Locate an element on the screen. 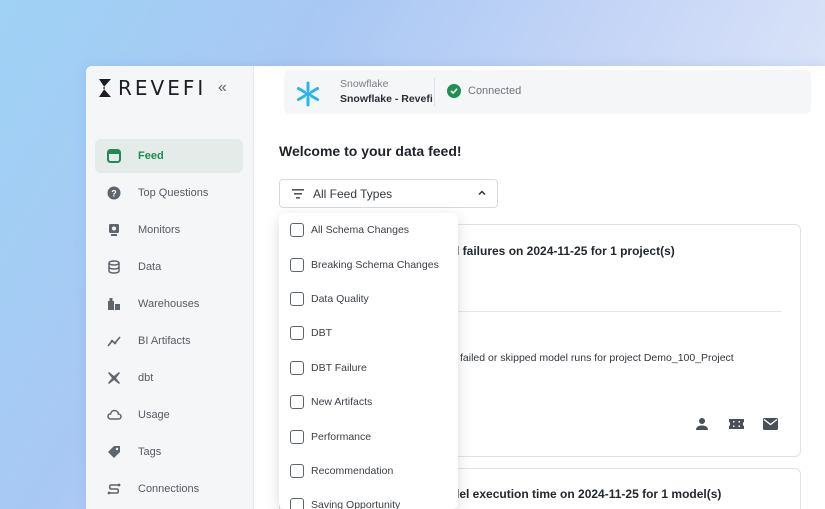 Image resolution: width=825 pixels, height=509 pixels. sidebar-item-data: Data is located at coordinates (169, 267).